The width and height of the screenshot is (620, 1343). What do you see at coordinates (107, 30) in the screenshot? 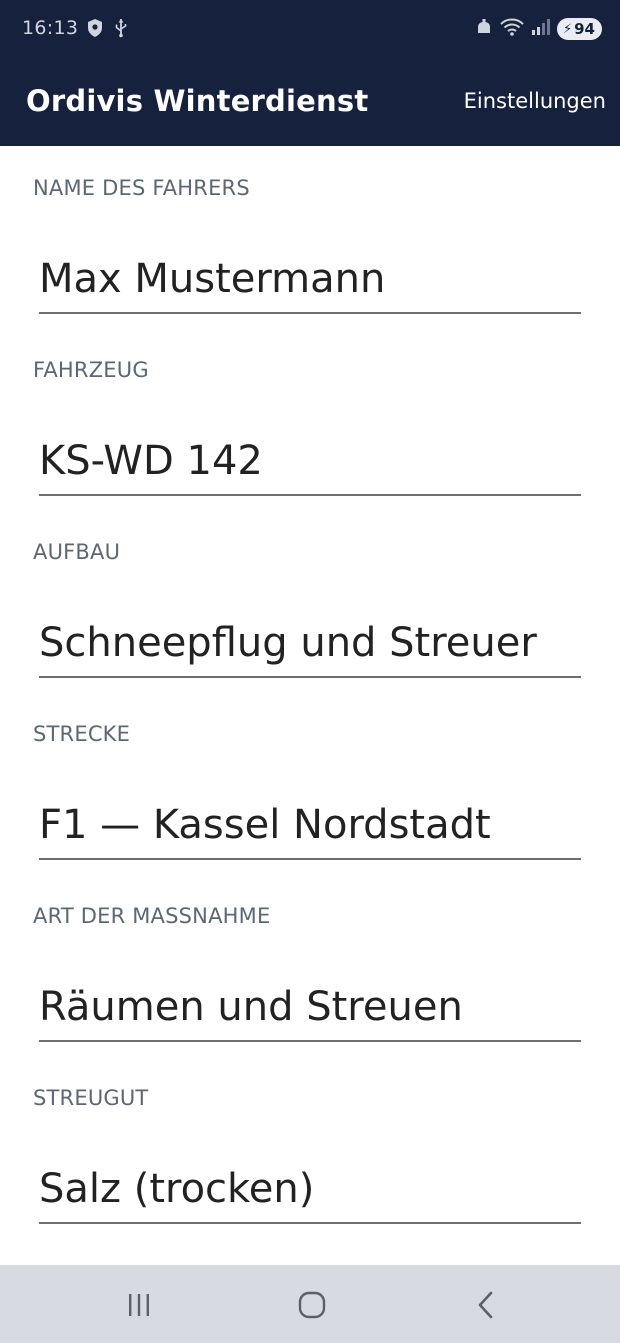
I see `status-left-icons` at bounding box center [107, 30].